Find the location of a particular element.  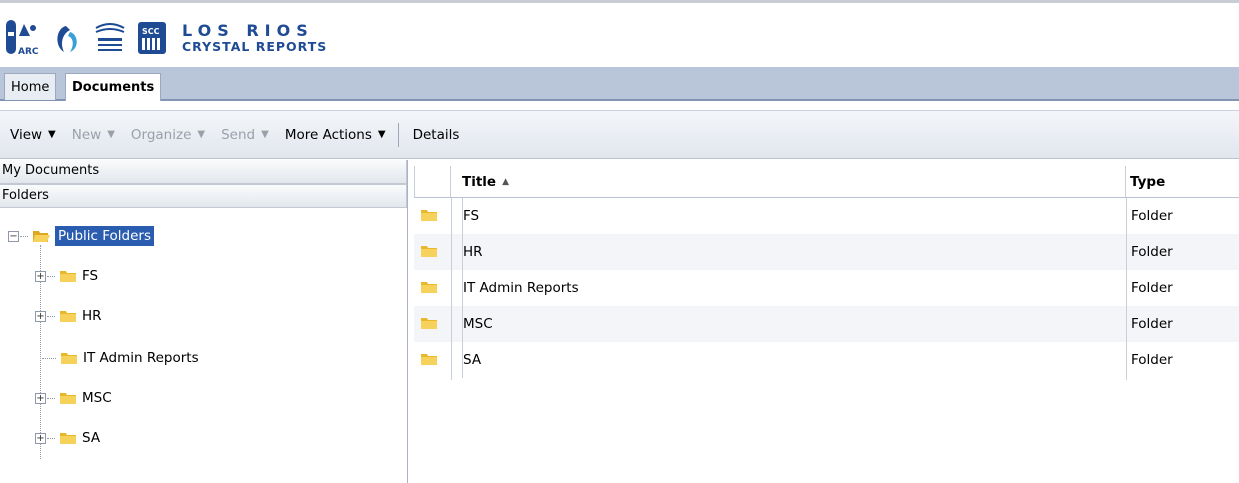

brand-title: LOS RIOS CRYSTAL REPORTS is located at coordinates (255, 37).